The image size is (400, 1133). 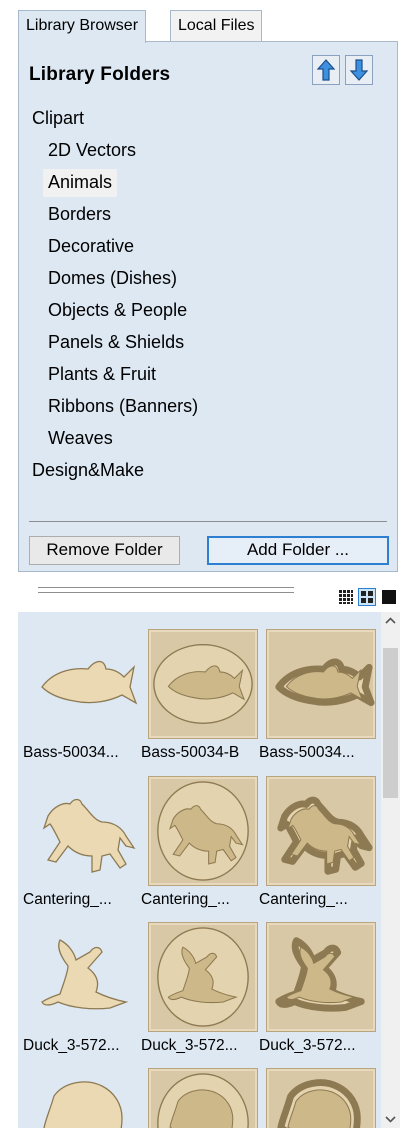 What do you see at coordinates (91, 247) in the screenshot?
I see `tree-item-decorative: Decorative` at bounding box center [91, 247].